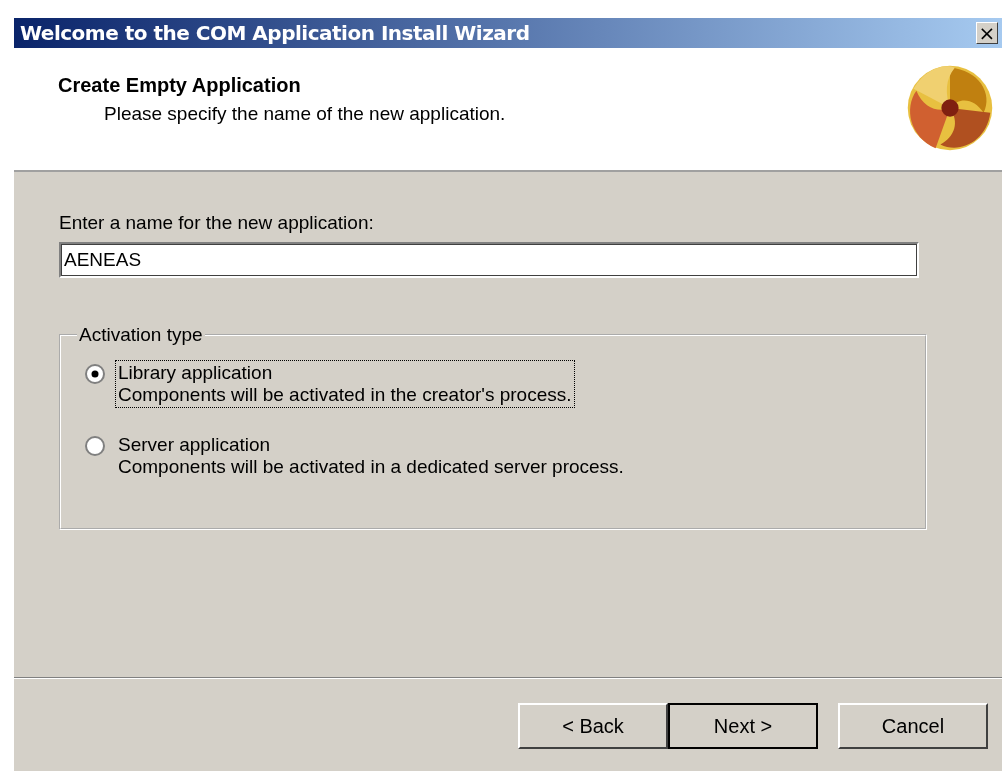 Image resolution: width=1002 pixels, height=771 pixels. What do you see at coordinates (371, 445) in the screenshot?
I see `option-label: Server application` at bounding box center [371, 445].